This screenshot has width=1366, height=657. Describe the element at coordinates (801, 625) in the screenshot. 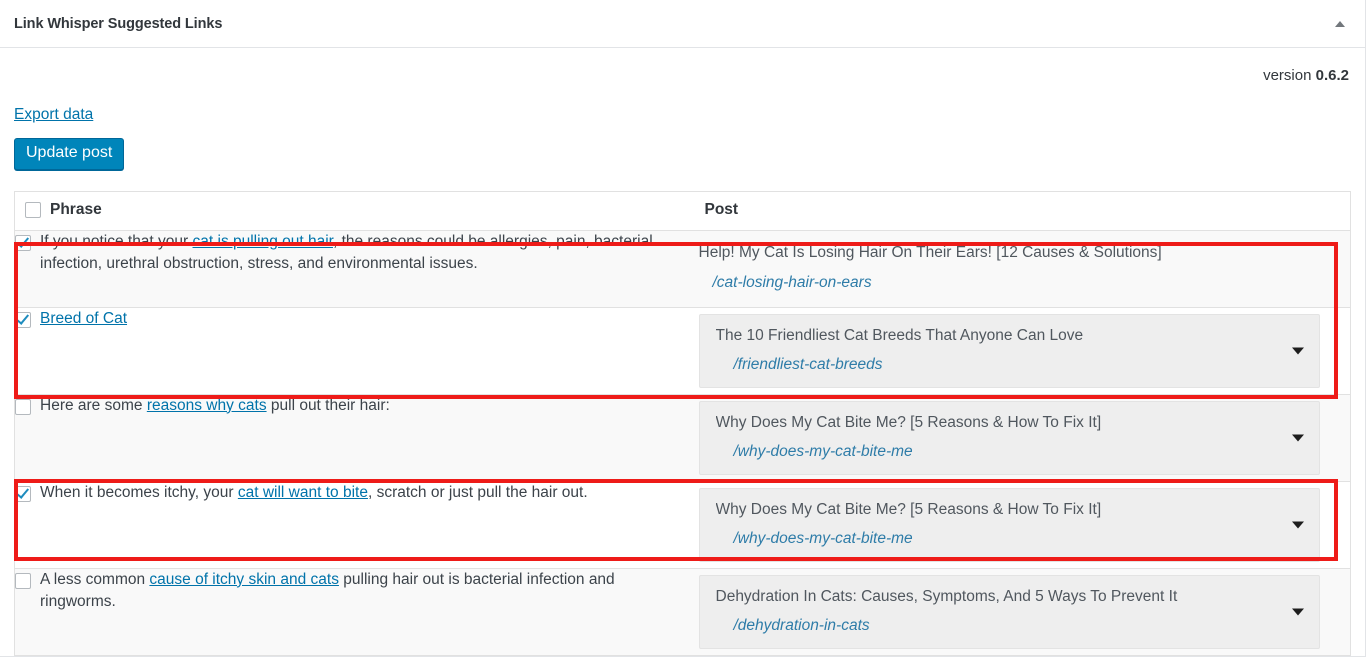

I see `post-slug: /dehydration-in-cats` at that location.